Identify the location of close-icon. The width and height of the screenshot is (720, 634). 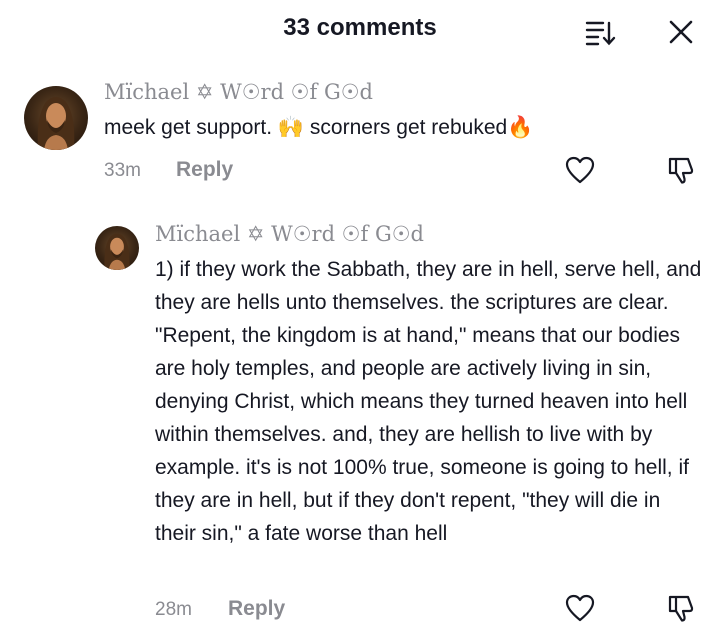
(681, 34).